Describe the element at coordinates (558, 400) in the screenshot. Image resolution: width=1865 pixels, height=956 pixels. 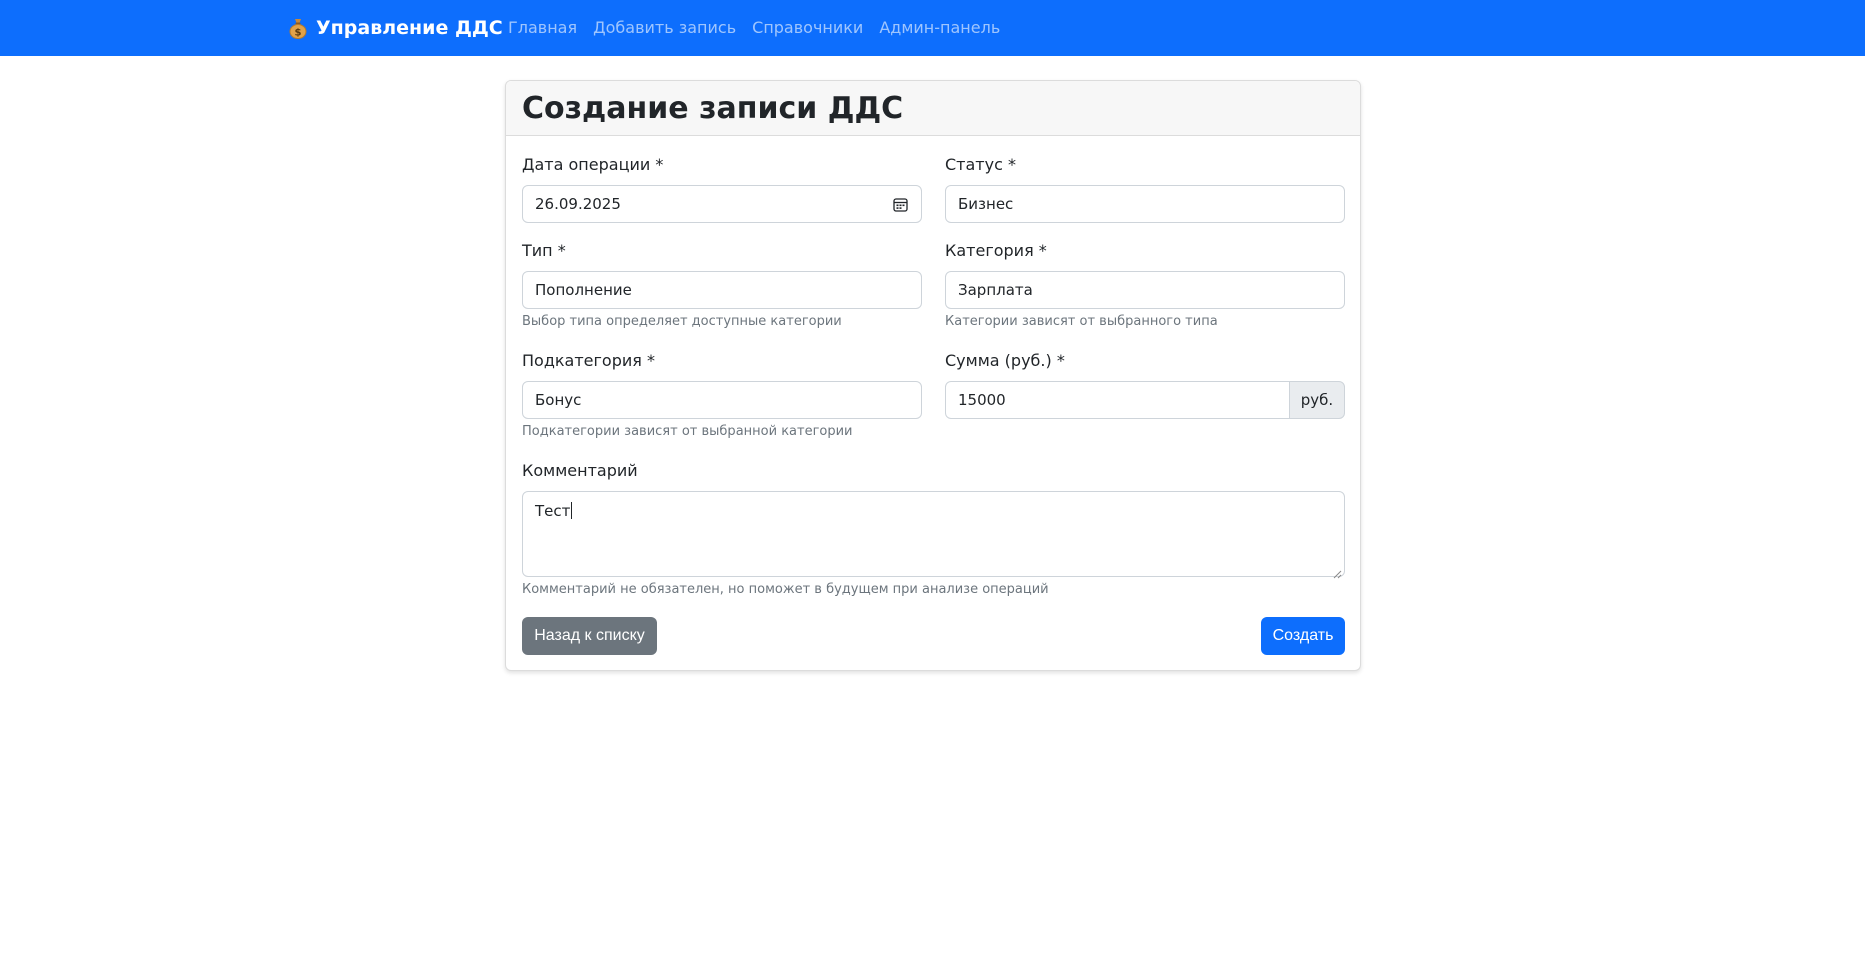
I see `subcategory-value: Бонус` at that location.